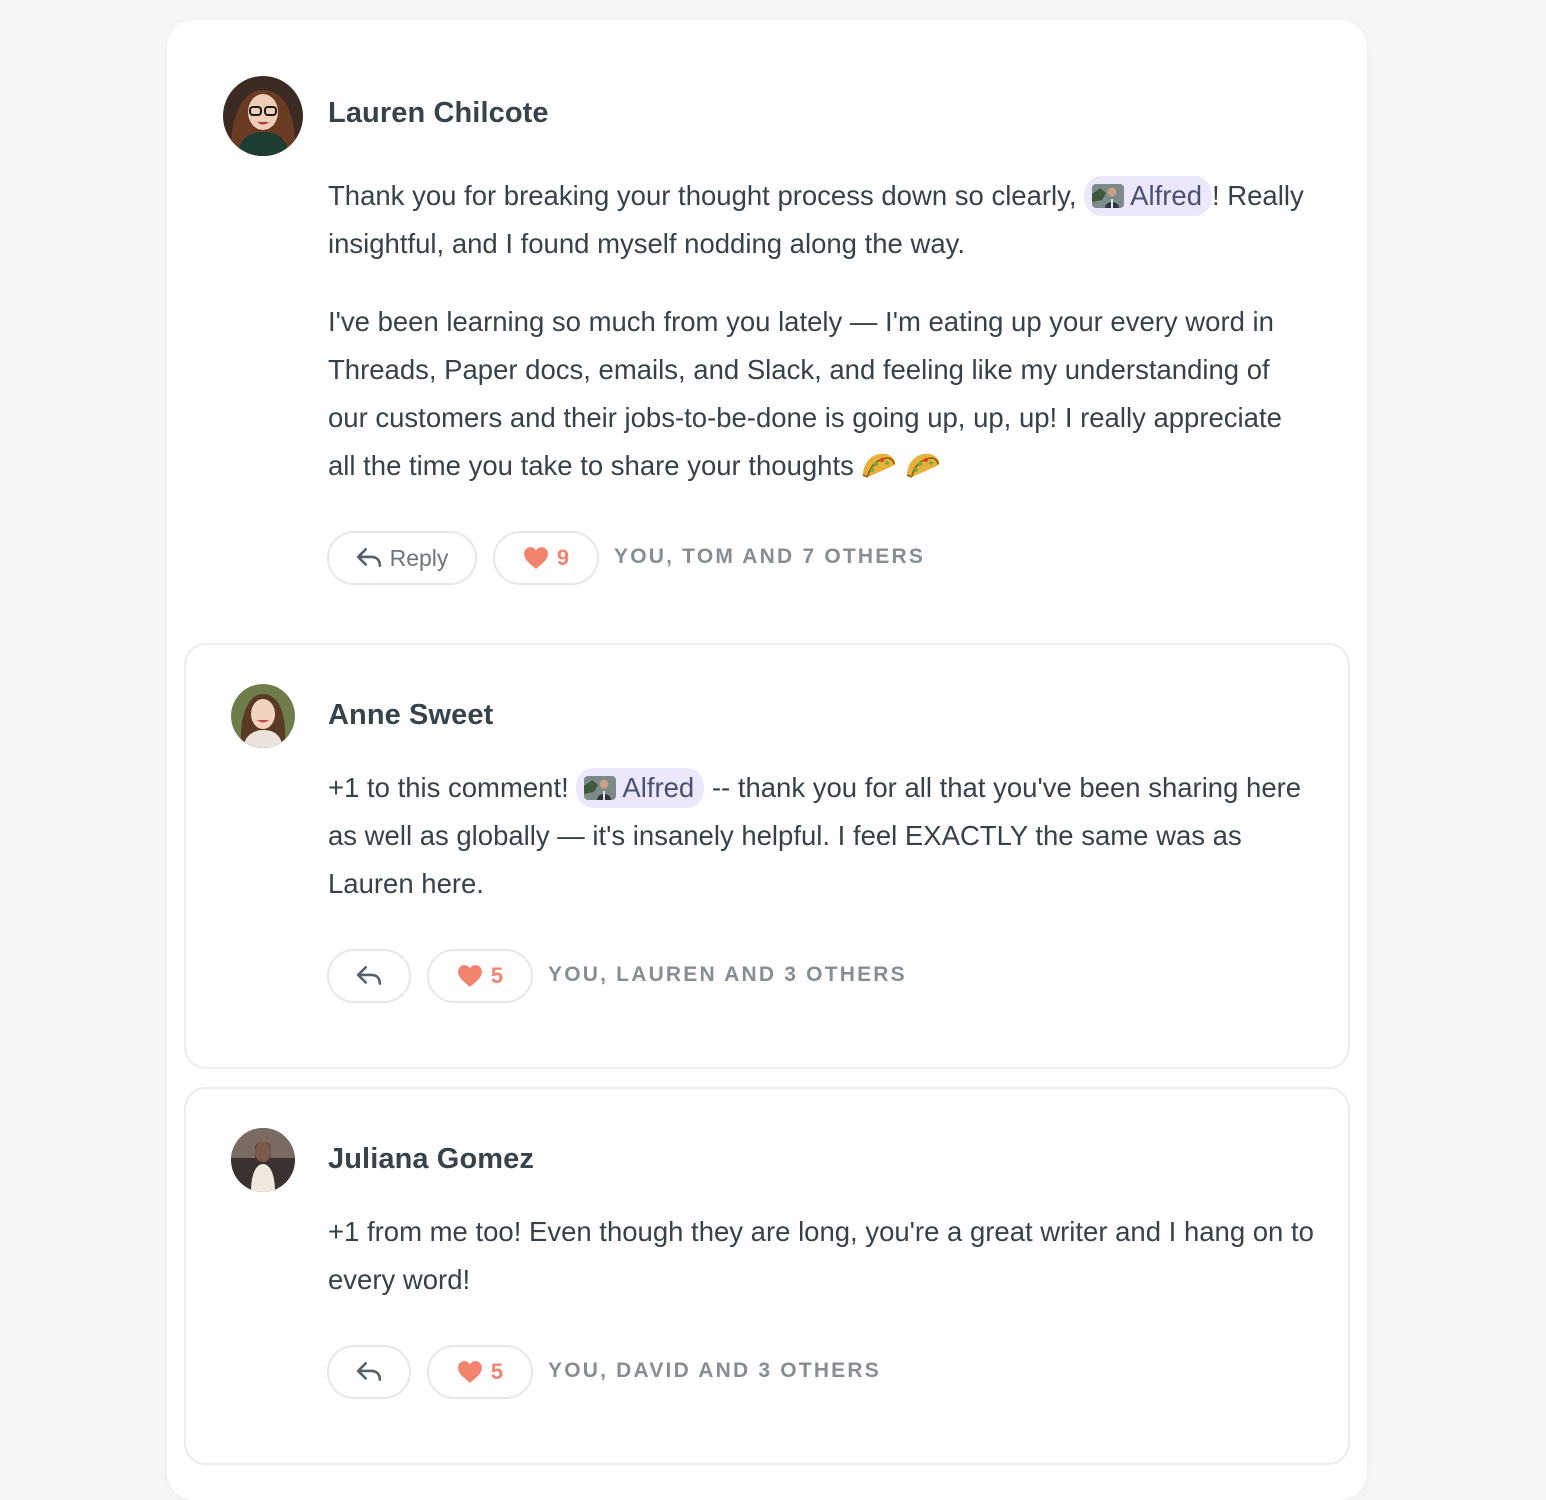  I want to click on likers-summary: YOU, DAVID AND 3 OTHERS, so click(714, 1371).